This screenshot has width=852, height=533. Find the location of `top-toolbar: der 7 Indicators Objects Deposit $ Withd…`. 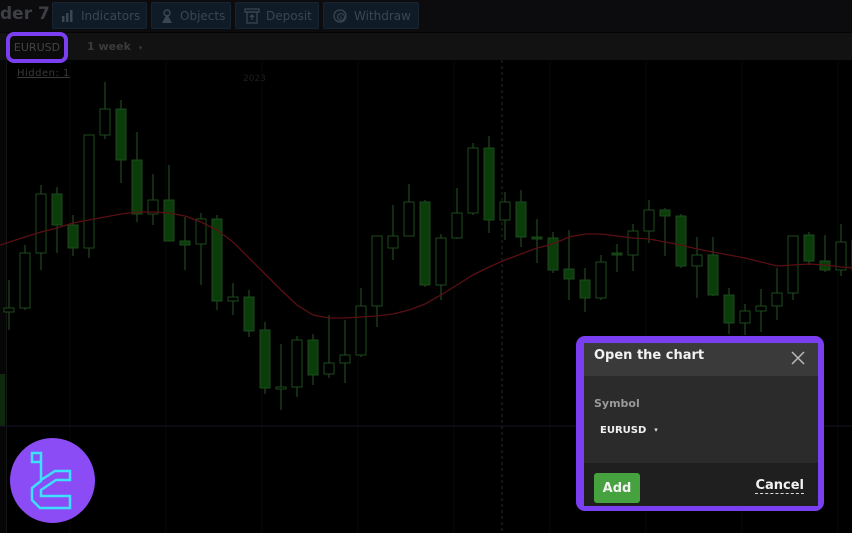

top-toolbar: der 7 Indicators Objects Deposit $ Withd… is located at coordinates (426, 16).